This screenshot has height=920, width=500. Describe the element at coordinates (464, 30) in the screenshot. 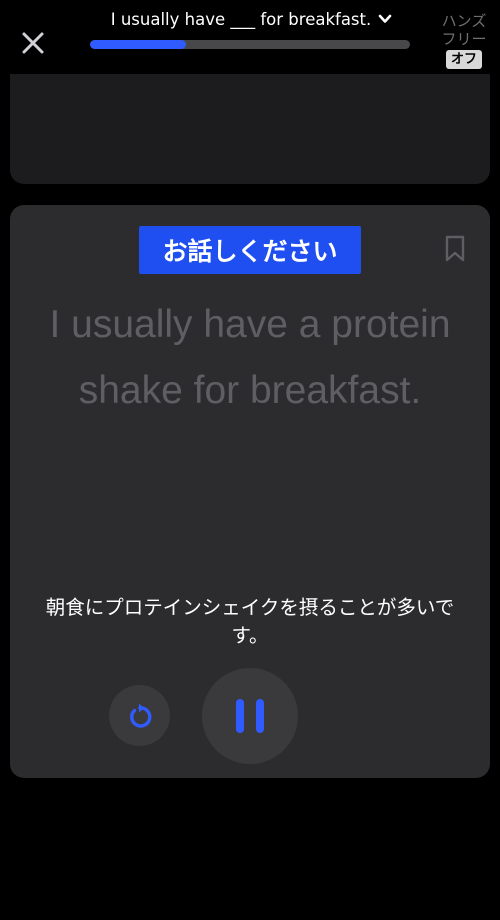

I see `handsfree-label: ハンズフリー` at that location.